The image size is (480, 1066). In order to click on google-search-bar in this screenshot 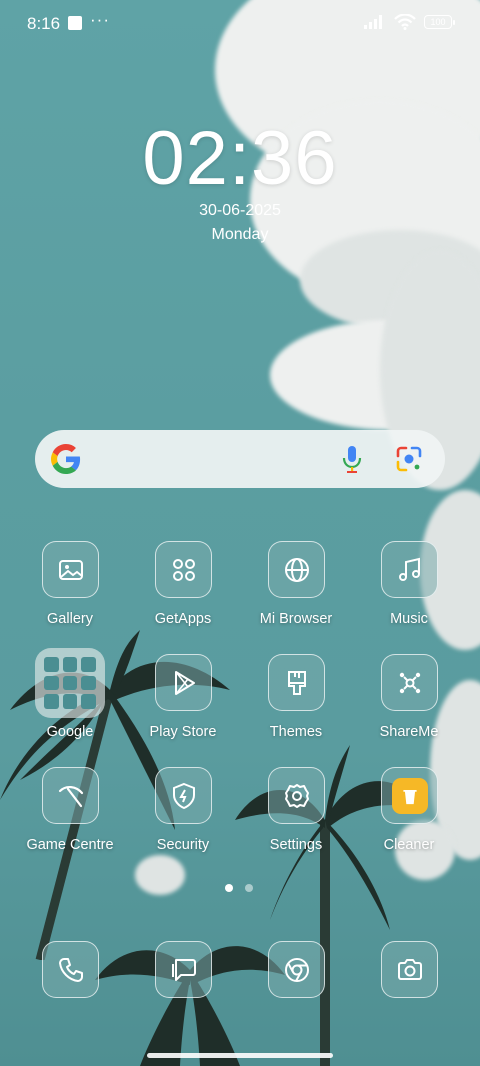, I will do `click(240, 459)`.